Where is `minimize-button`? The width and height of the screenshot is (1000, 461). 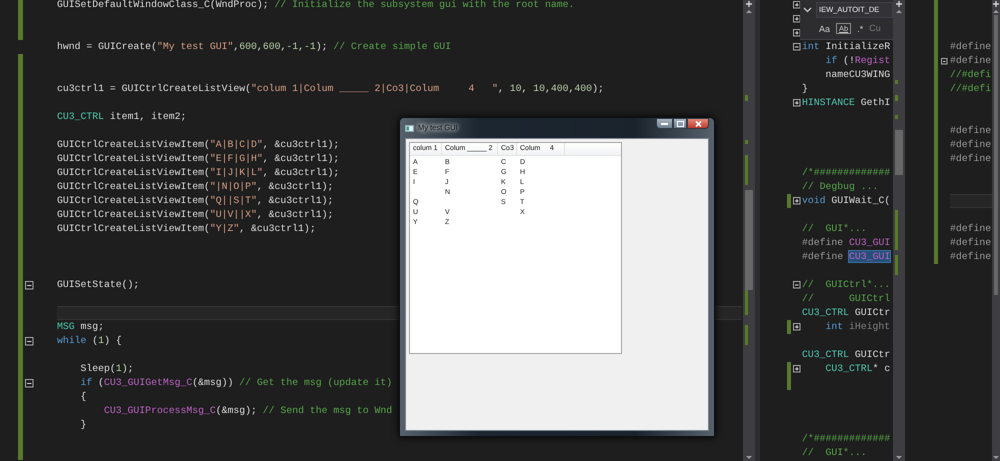
minimize-button is located at coordinates (664, 123).